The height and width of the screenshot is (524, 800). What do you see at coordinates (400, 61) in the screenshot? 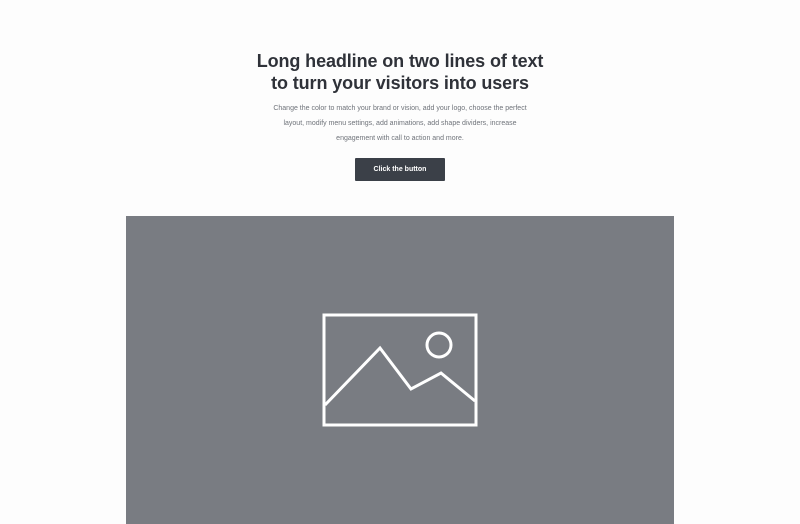
I see `headline-line-1: Long headline on two lines of text` at bounding box center [400, 61].